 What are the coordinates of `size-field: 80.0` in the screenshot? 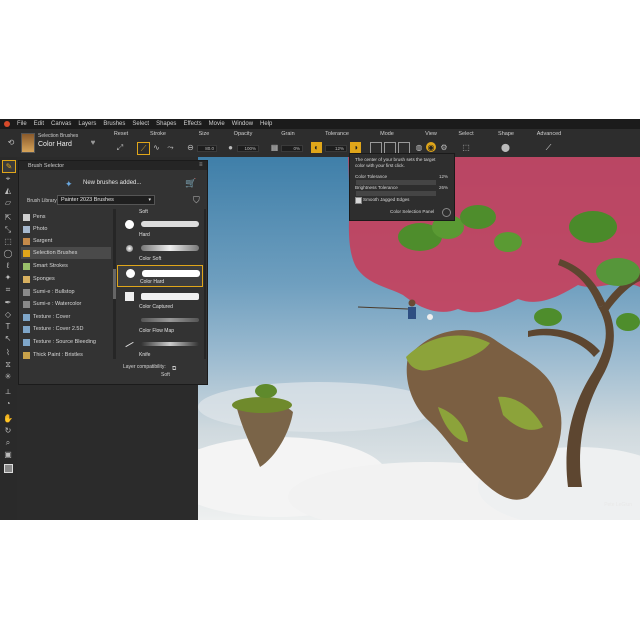 It's located at (207, 148).